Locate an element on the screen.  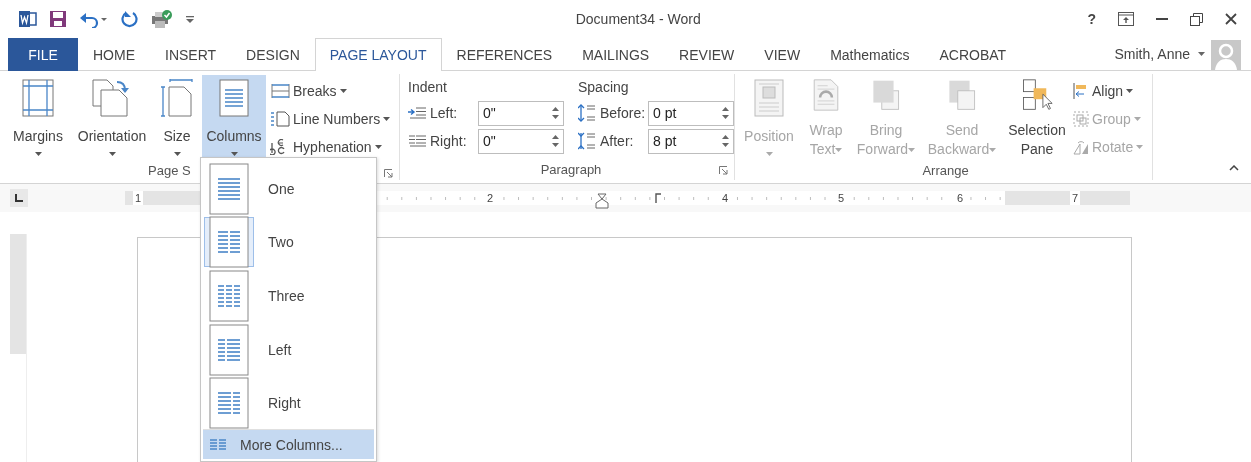
group-label: Page S is located at coordinates (169, 170).